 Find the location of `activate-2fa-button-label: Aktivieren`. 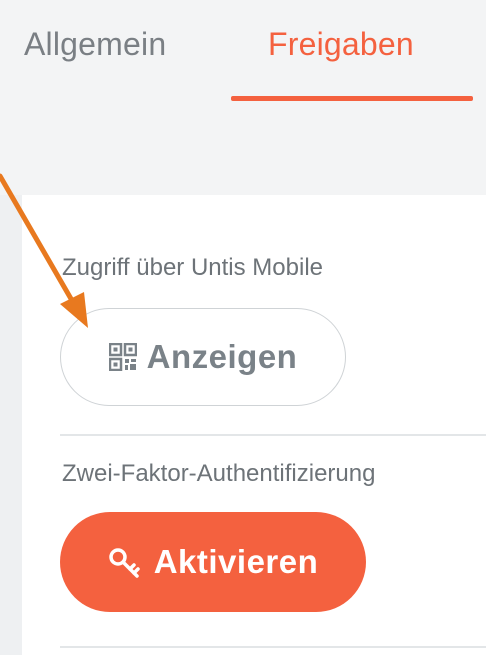

activate-2fa-button-label: Aktivieren is located at coordinates (236, 561).